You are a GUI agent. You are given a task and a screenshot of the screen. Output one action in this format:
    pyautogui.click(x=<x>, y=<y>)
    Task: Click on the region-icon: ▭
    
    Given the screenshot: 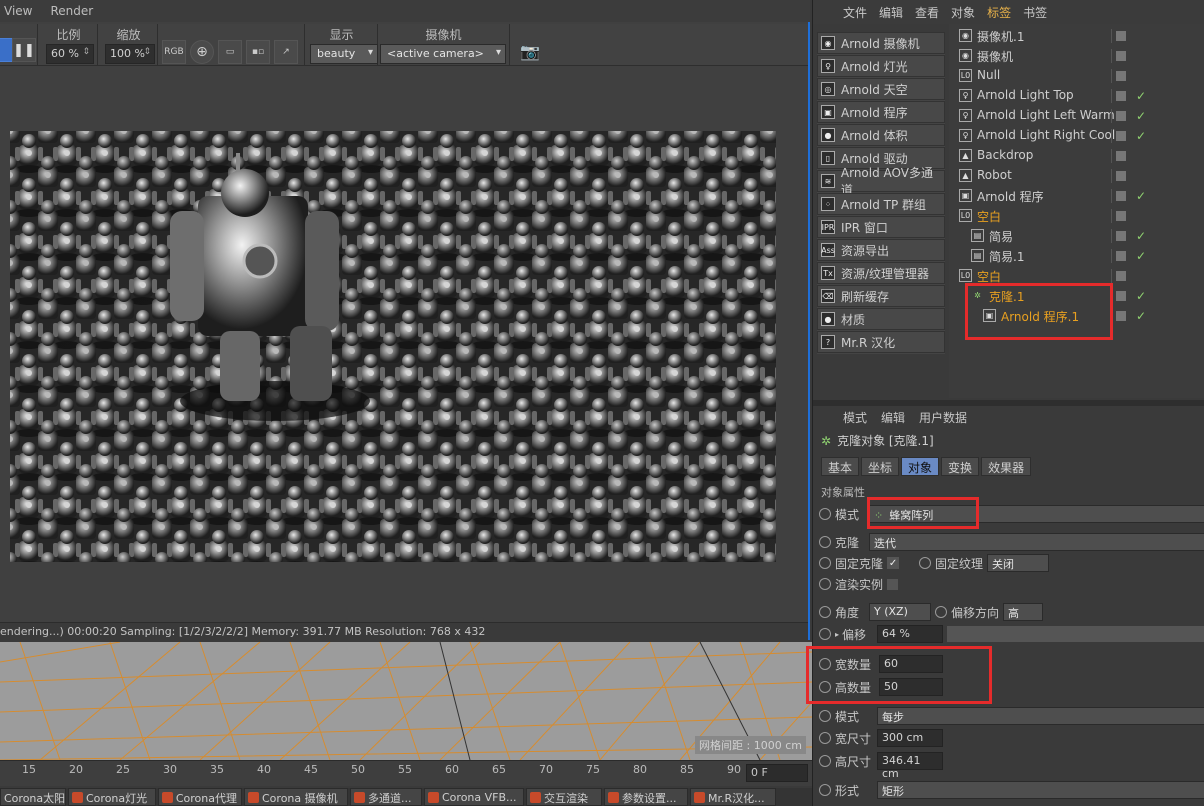 What is the action you would take?
    pyautogui.click(x=230, y=52)
    